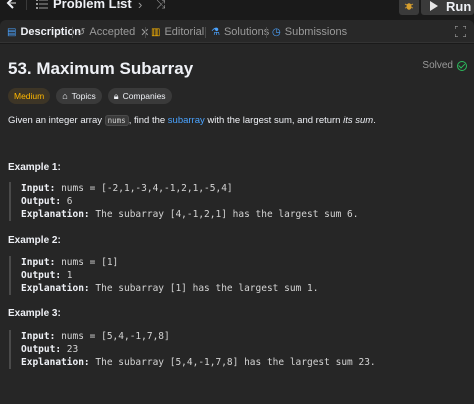 The width and height of the screenshot is (474, 404). What do you see at coordinates (83, 96) in the screenshot?
I see `topics-label: Topics` at bounding box center [83, 96].